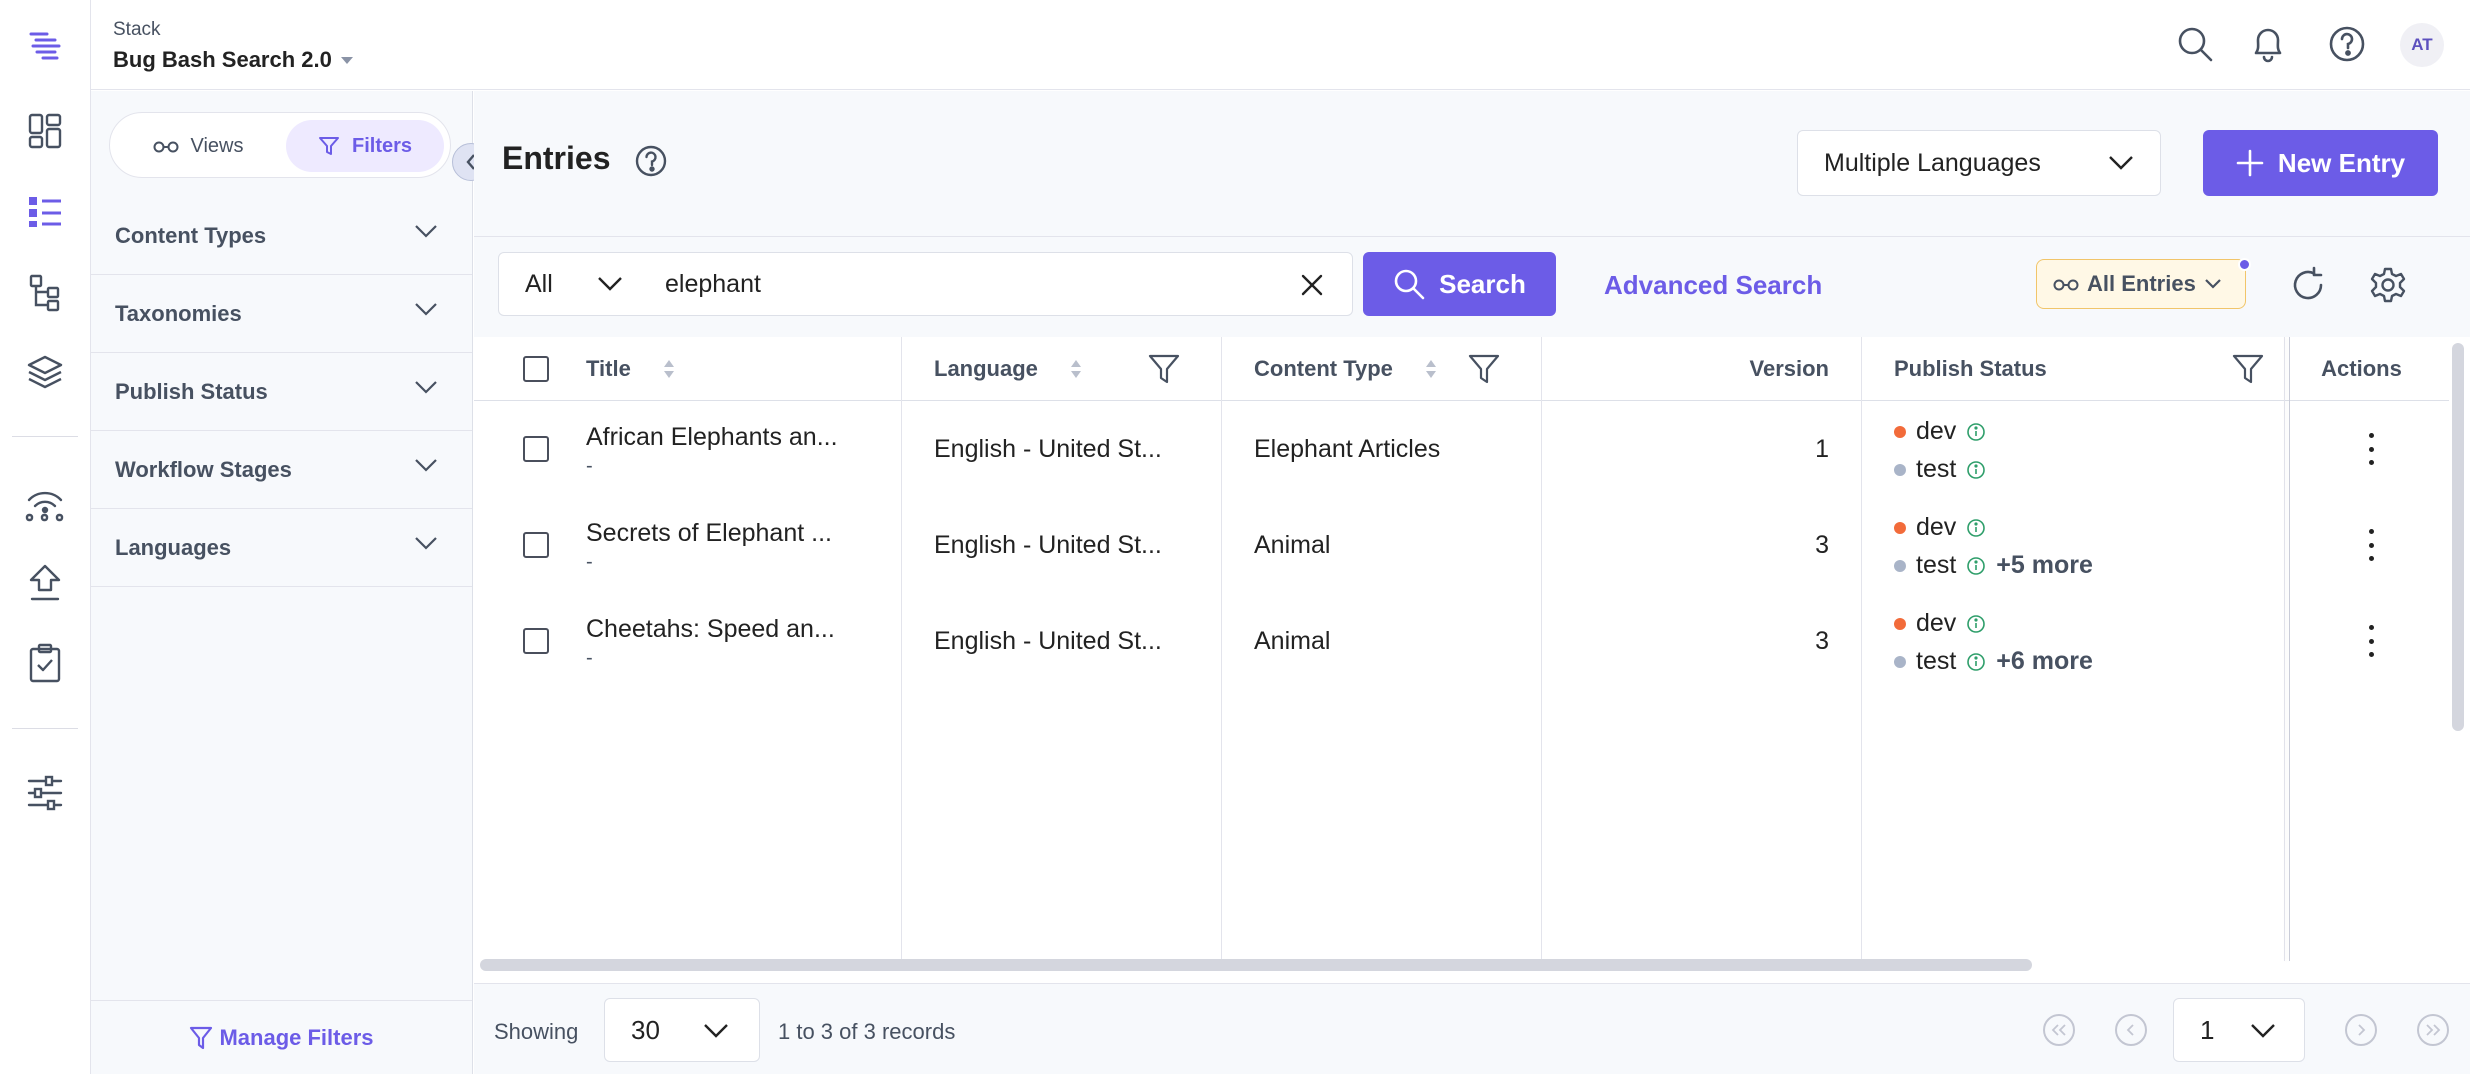 The height and width of the screenshot is (1074, 2470). I want to click on page-size-value: 30, so click(645, 1029).